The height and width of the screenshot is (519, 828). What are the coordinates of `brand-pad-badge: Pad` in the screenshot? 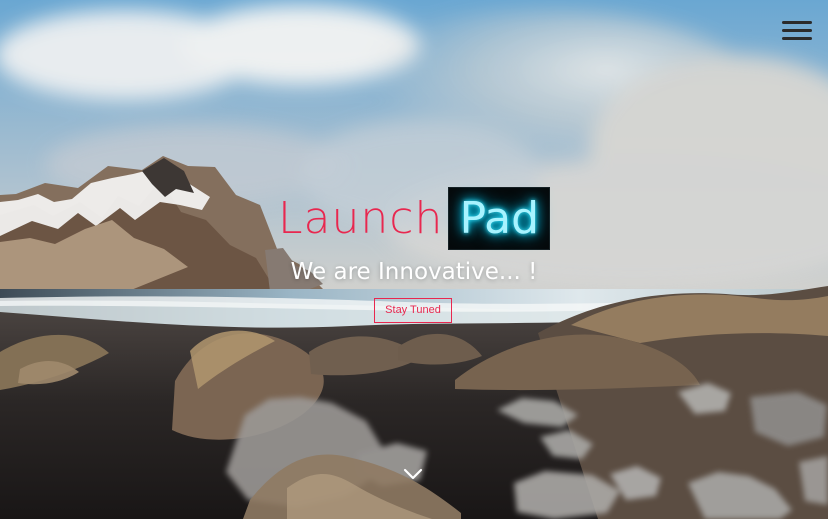 It's located at (499, 218).